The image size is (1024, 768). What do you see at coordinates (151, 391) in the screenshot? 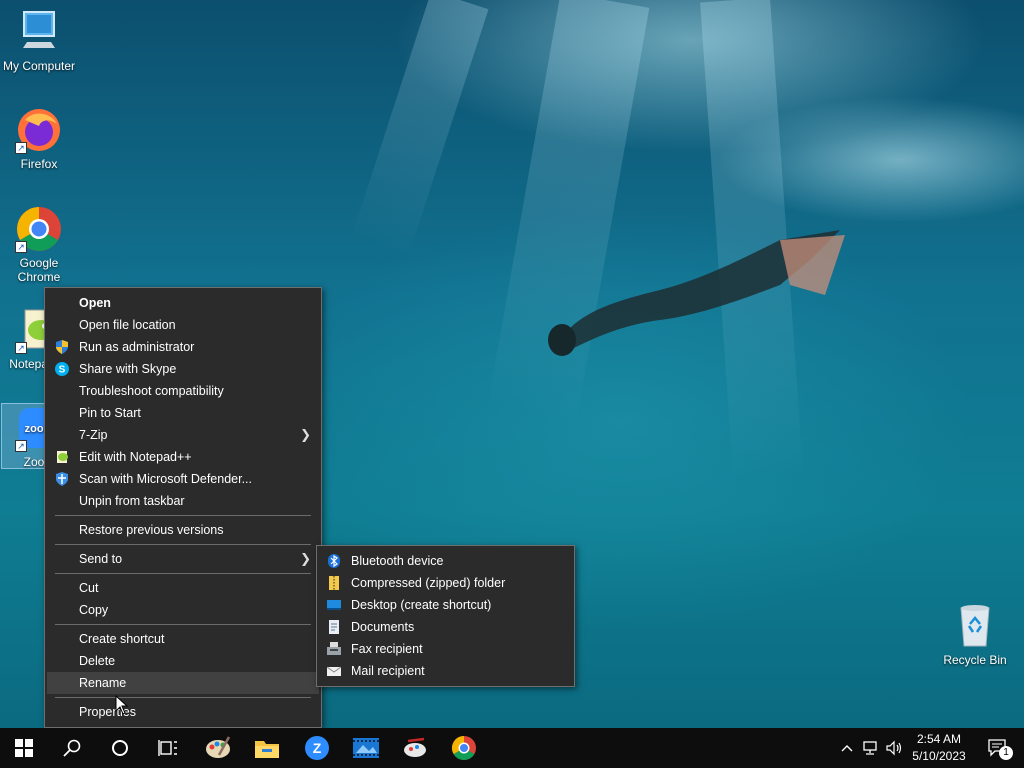
I see `menu-item-label: Troubleshoot compatibility` at bounding box center [151, 391].